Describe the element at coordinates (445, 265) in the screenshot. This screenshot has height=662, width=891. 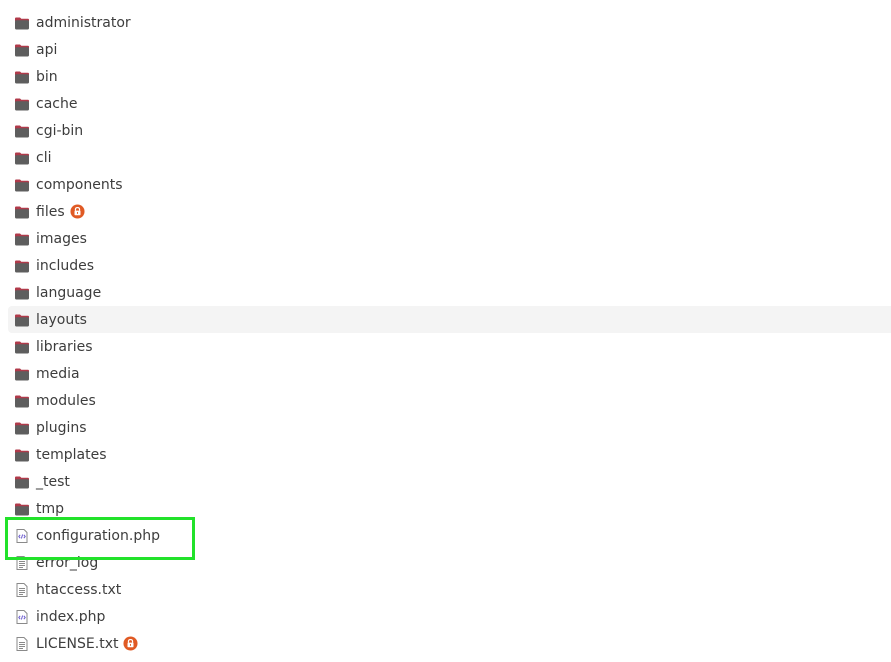
I see `folder-item: includes` at that location.